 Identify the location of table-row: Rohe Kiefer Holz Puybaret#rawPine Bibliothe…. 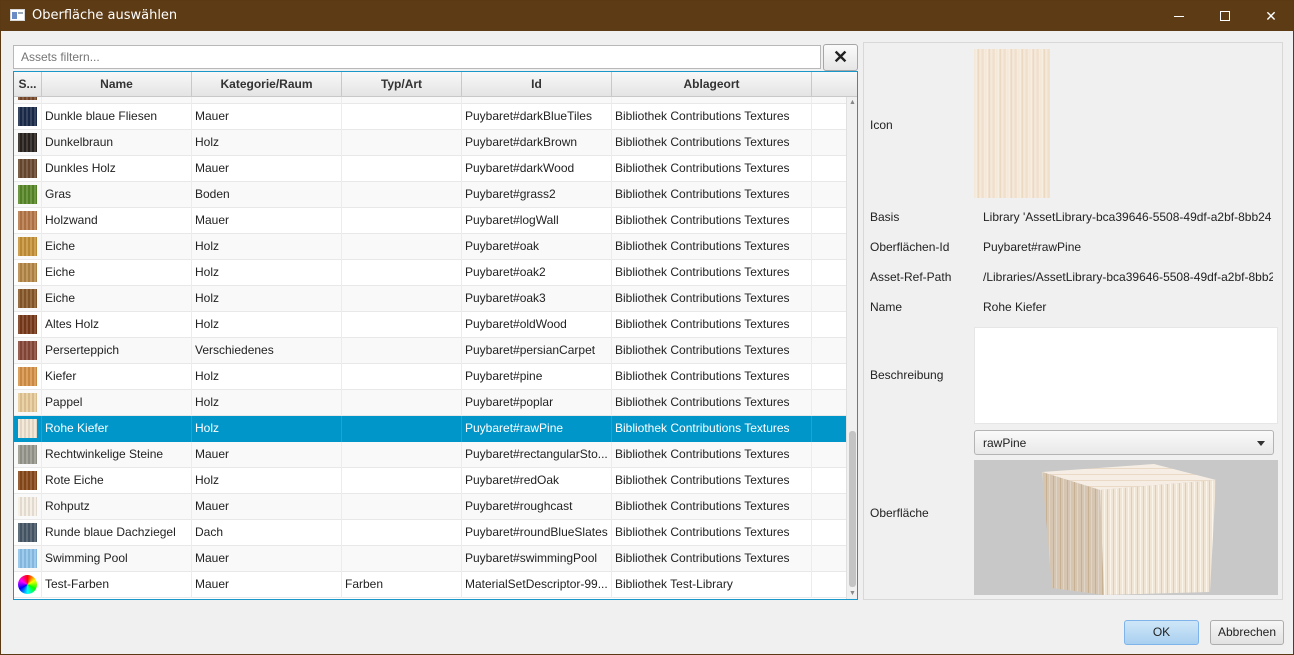
(430, 429).